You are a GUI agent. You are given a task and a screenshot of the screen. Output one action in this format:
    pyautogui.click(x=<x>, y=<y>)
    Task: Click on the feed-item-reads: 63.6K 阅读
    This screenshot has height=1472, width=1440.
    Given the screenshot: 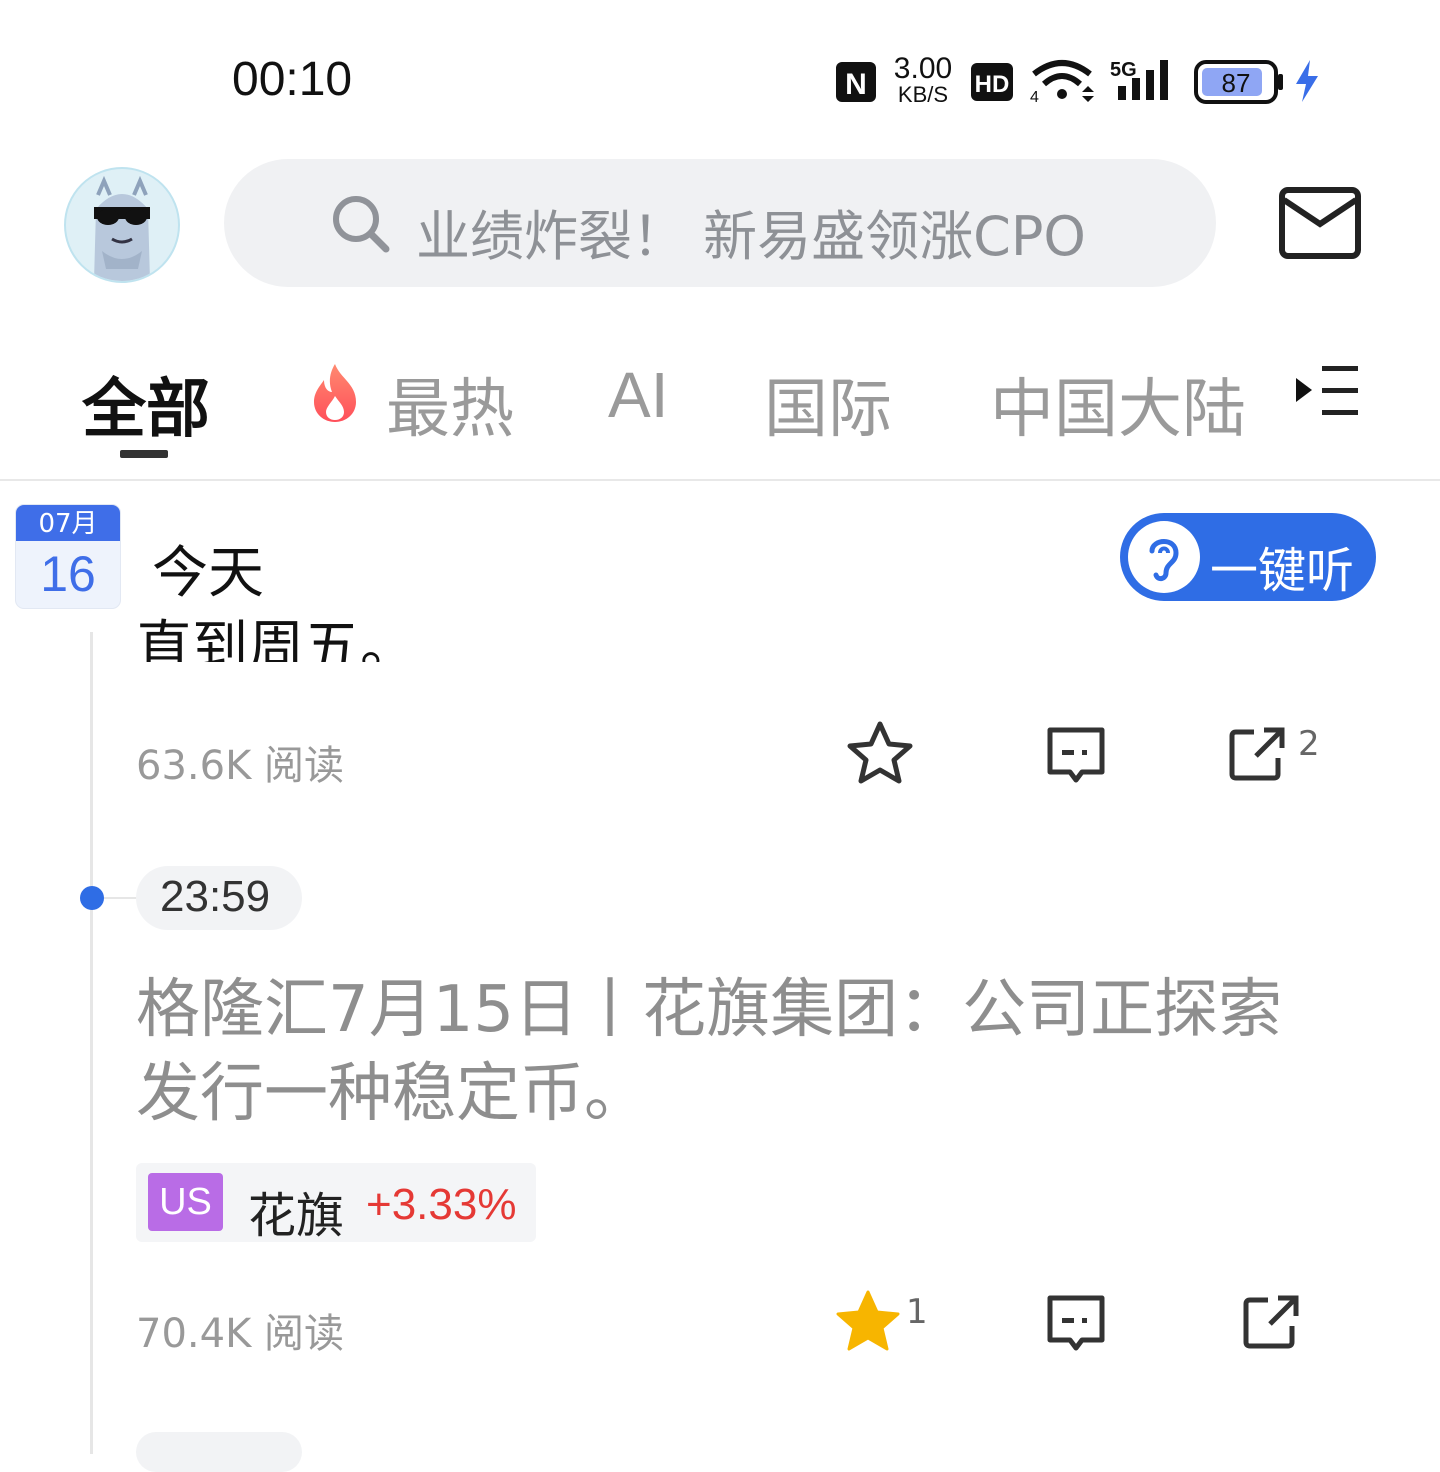 What is the action you would take?
    pyautogui.click(x=240, y=766)
    